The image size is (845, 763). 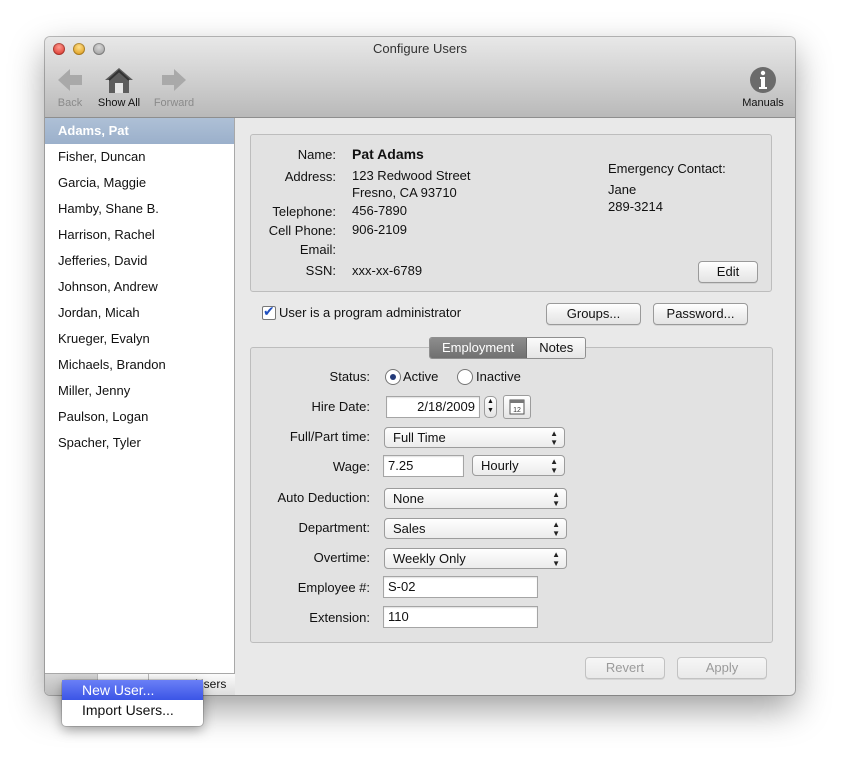 What do you see at coordinates (763, 80) in the screenshot?
I see `info-icon` at bounding box center [763, 80].